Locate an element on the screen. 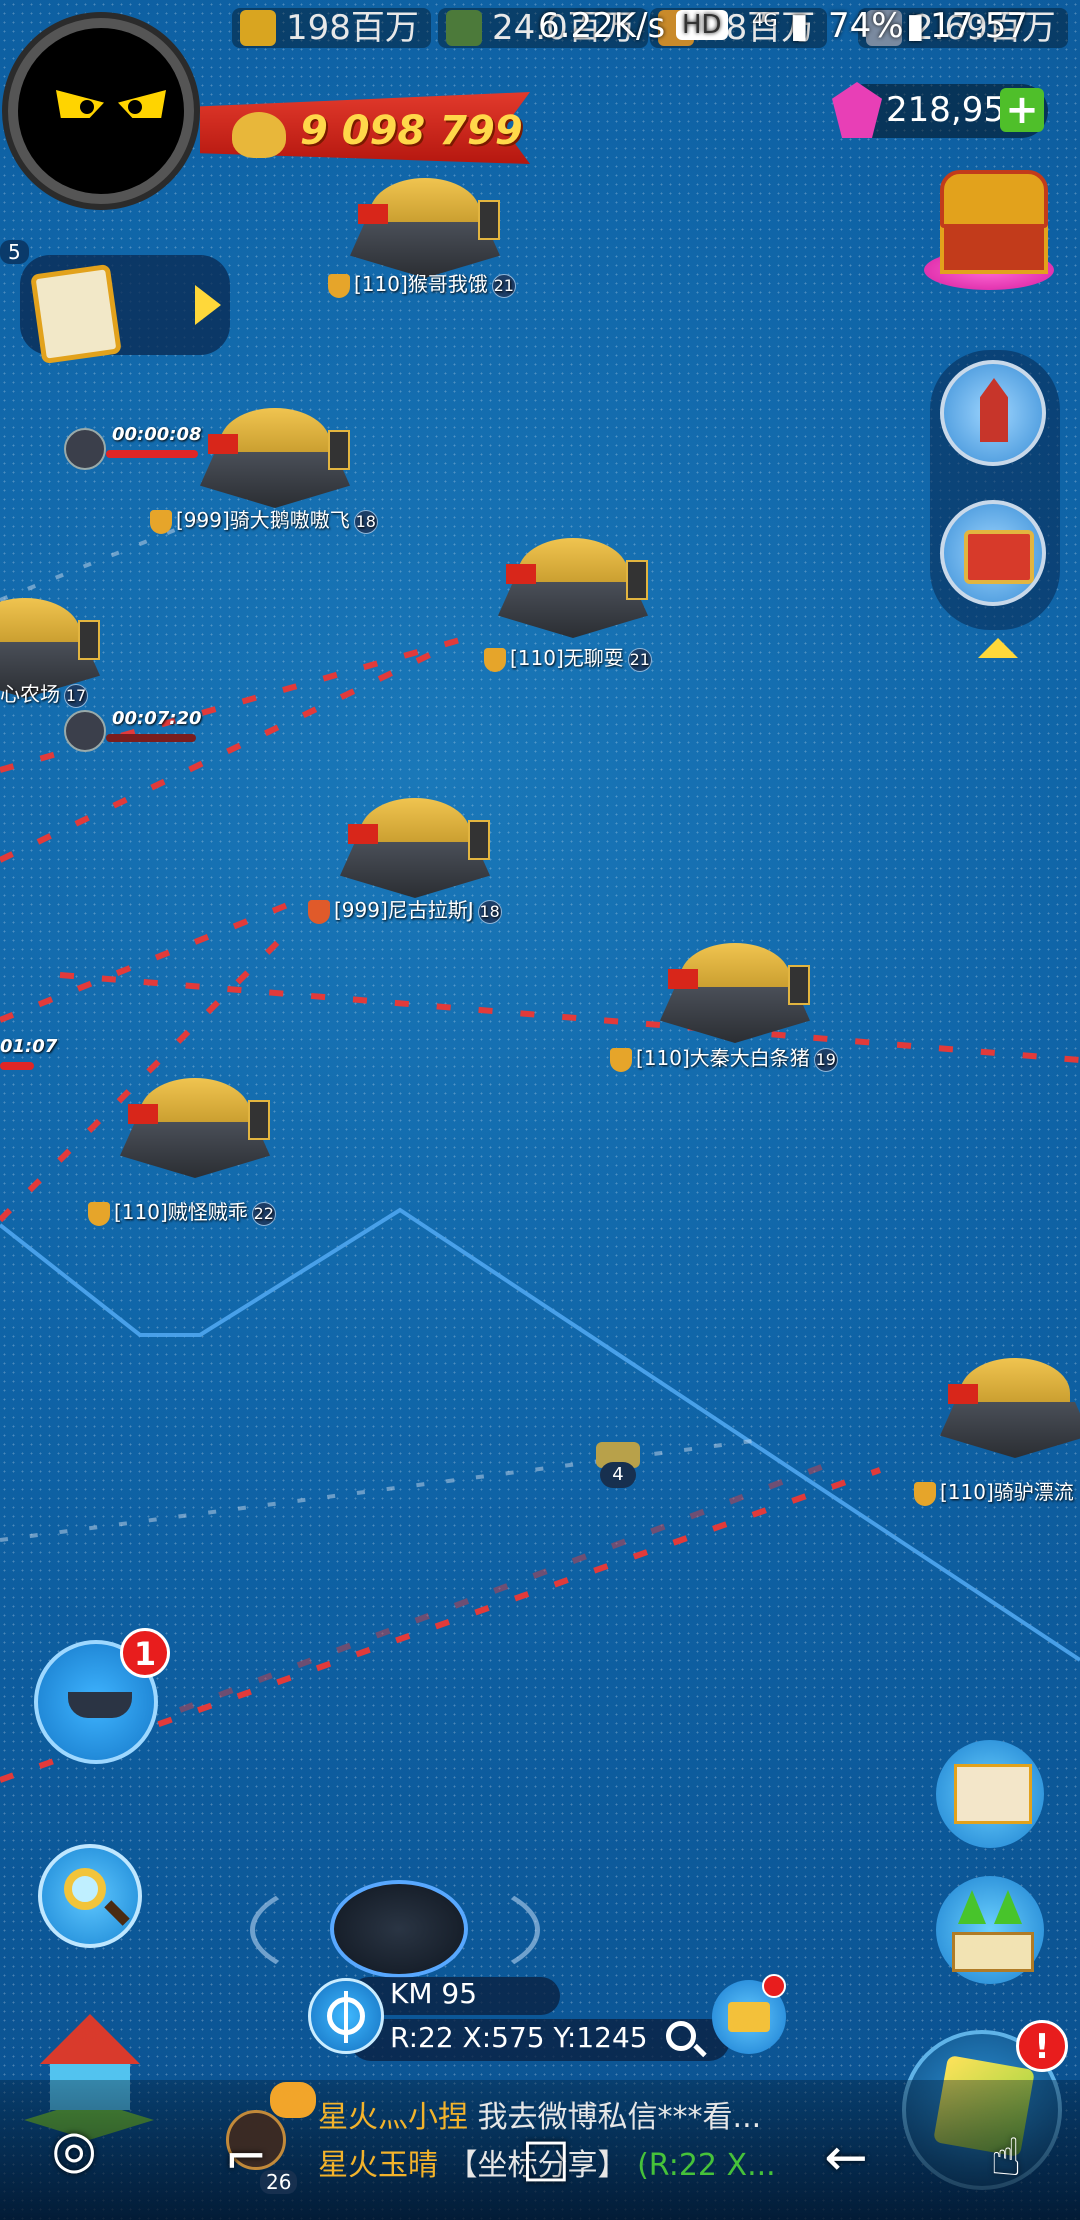 This screenshot has width=1080, height=2220. resource-gold: 198百万 is located at coordinates (331, 28).